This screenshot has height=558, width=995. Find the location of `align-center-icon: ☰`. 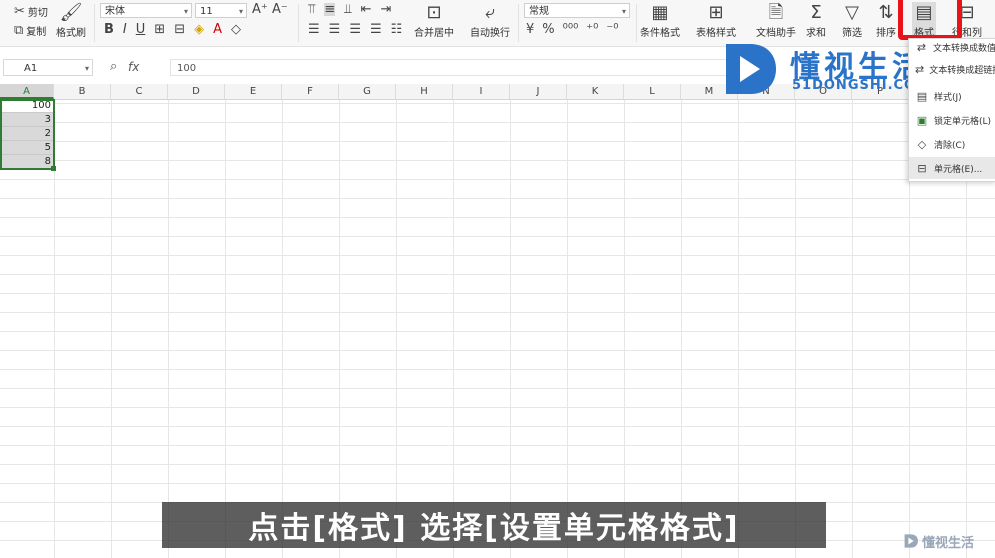

align-center-icon: ☰ is located at coordinates (335, 29).